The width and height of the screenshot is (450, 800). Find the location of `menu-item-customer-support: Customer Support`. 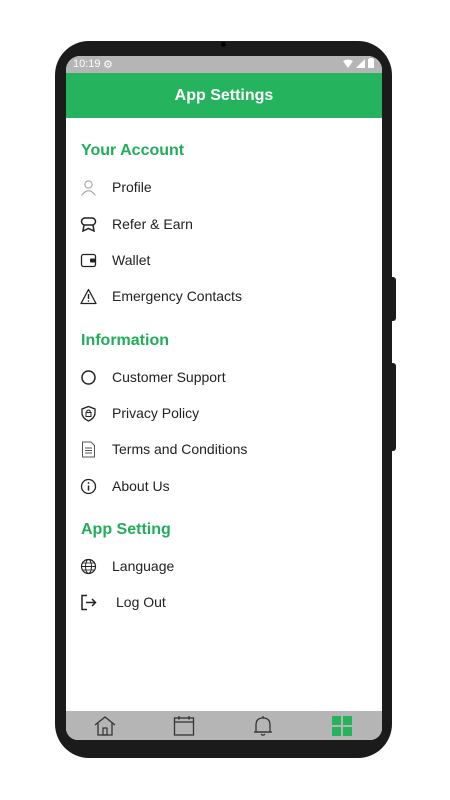

menu-item-customer-support: Customer Support is located at coordinates (224, 377).